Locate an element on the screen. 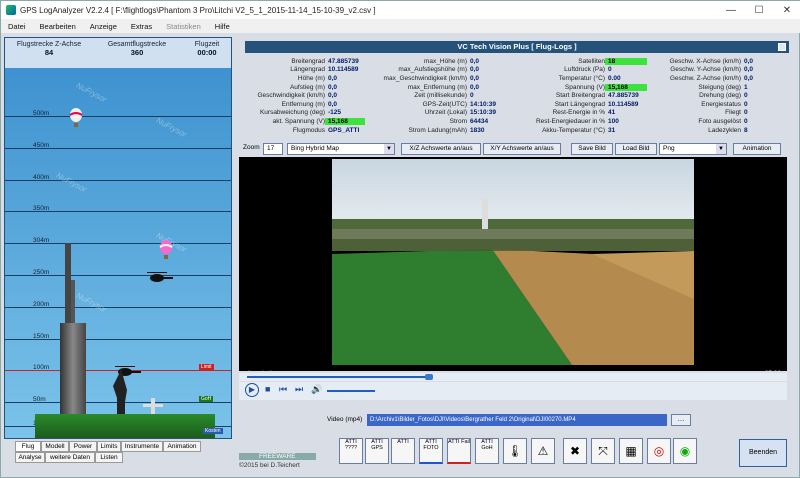 This screenshot has width=800, height=478. alt-label: 400m is located at coordinates (41, 177).